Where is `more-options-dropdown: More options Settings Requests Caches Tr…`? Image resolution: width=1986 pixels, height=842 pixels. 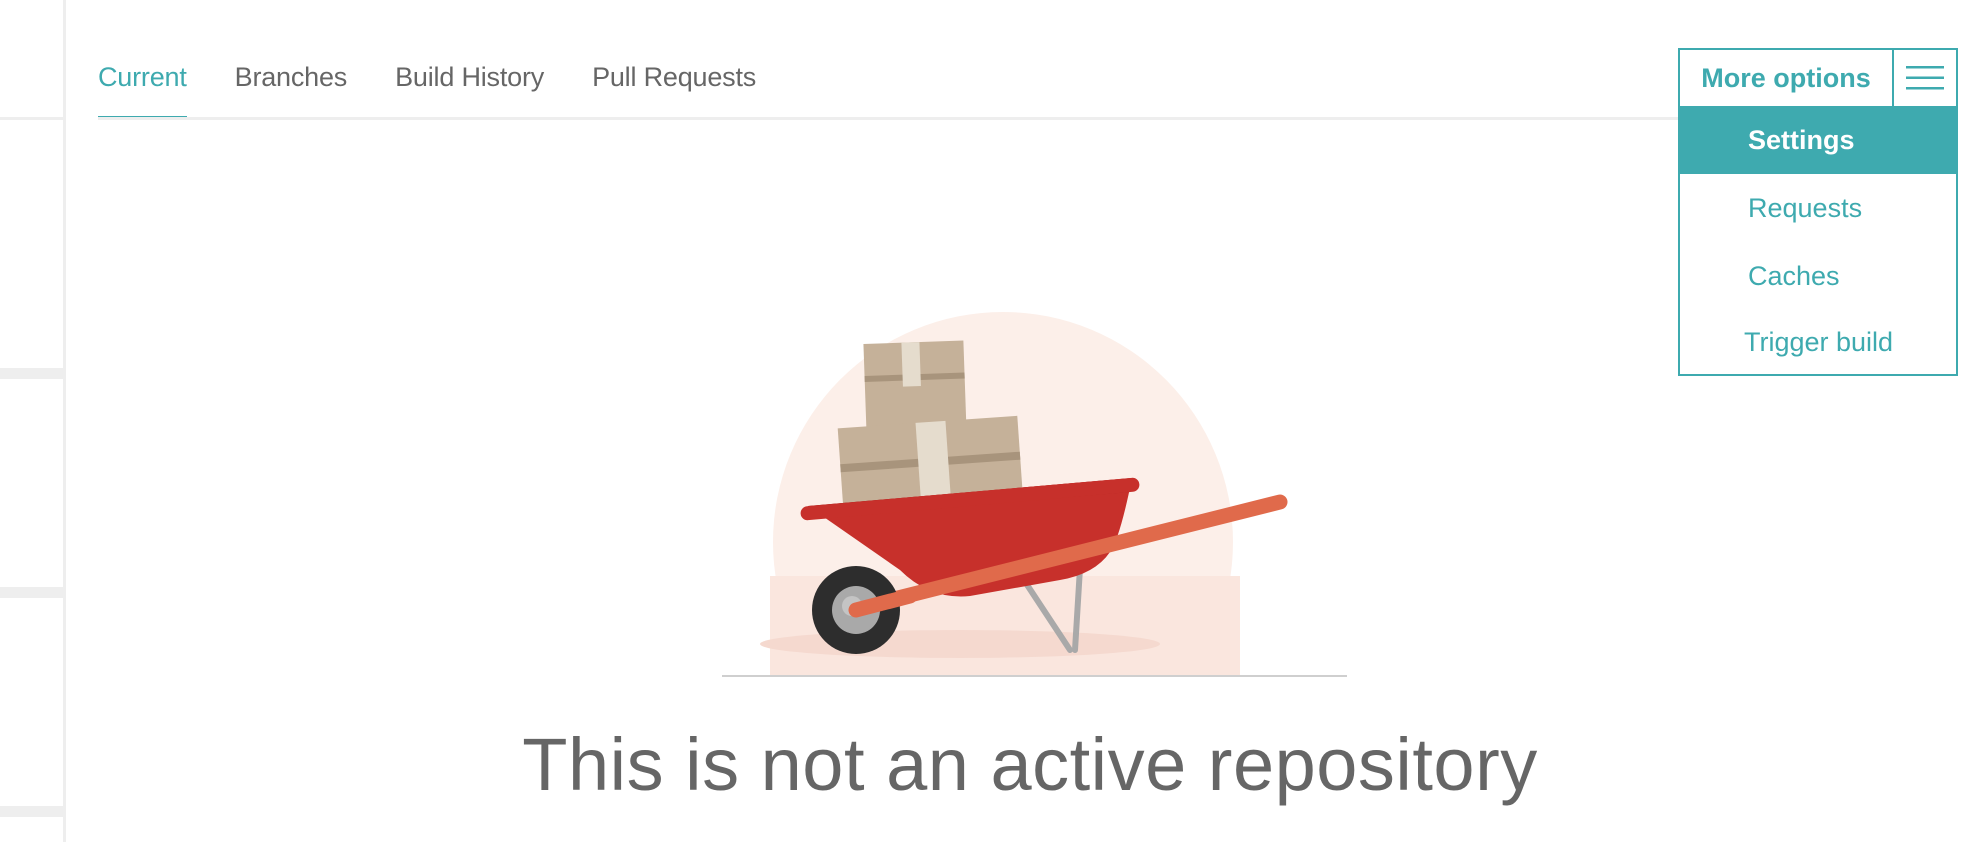 more-options-dropdown: More options Settings Requests Caches Tr… is located at coordinates (1818, 212).